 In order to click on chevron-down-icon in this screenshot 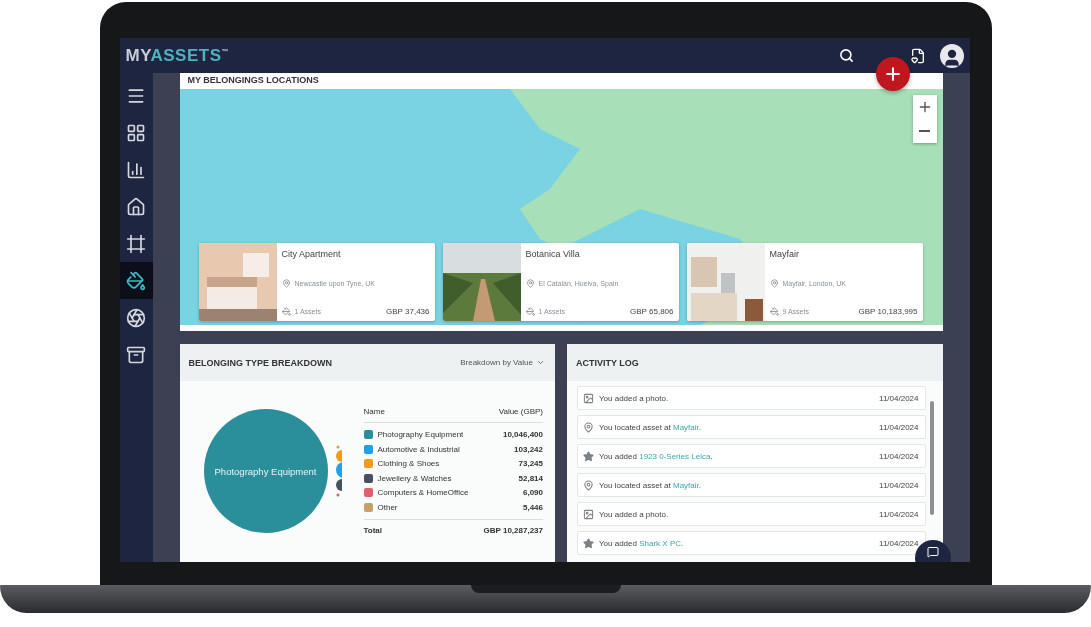, I will do `click(540, 362)`.